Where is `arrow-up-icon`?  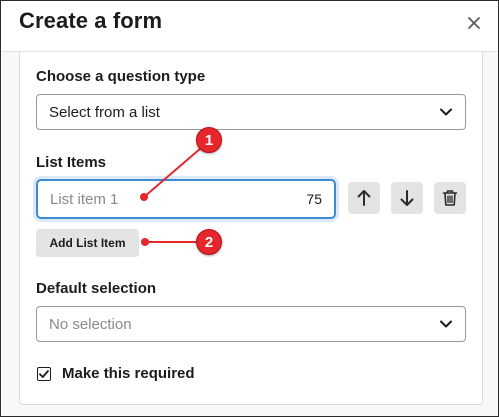
arrow-up-icon is located at coordinates (364, 198).